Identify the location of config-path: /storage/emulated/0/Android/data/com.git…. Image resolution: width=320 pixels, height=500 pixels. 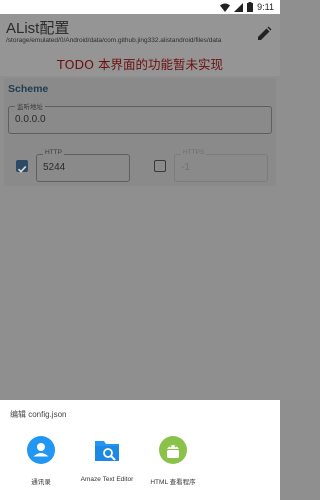
(114, 40).